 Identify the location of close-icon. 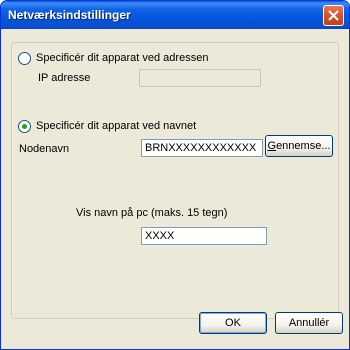
(333, 15).